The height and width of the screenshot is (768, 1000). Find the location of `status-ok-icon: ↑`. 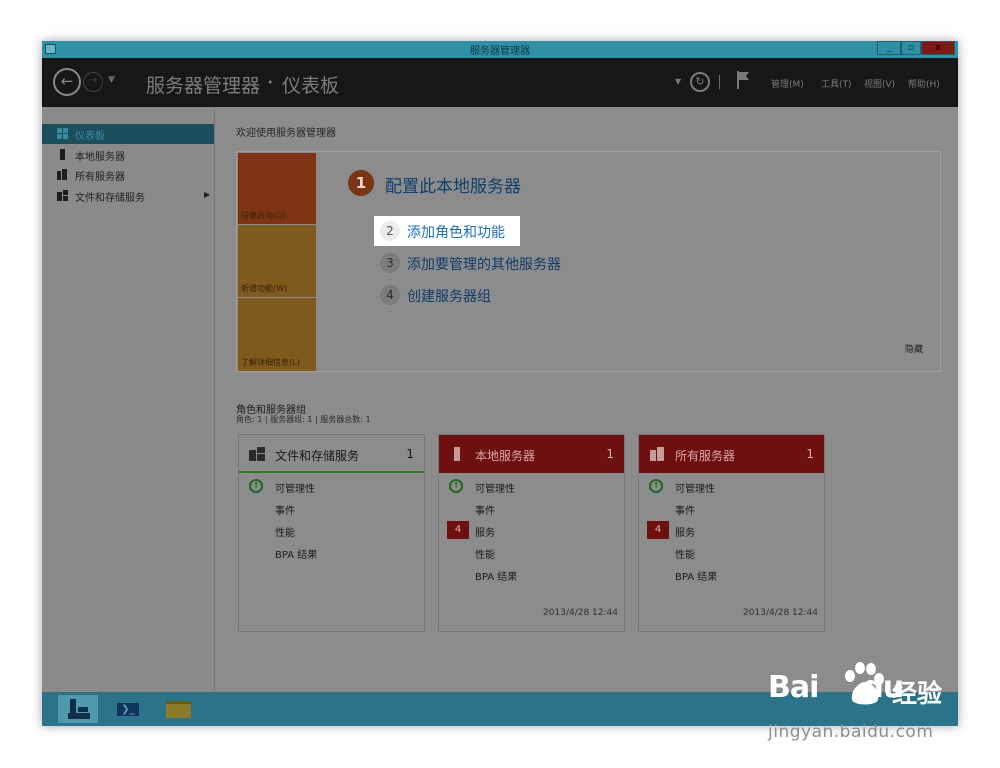

status-ok-icon: ↑ is located at coordinates (456, 486).